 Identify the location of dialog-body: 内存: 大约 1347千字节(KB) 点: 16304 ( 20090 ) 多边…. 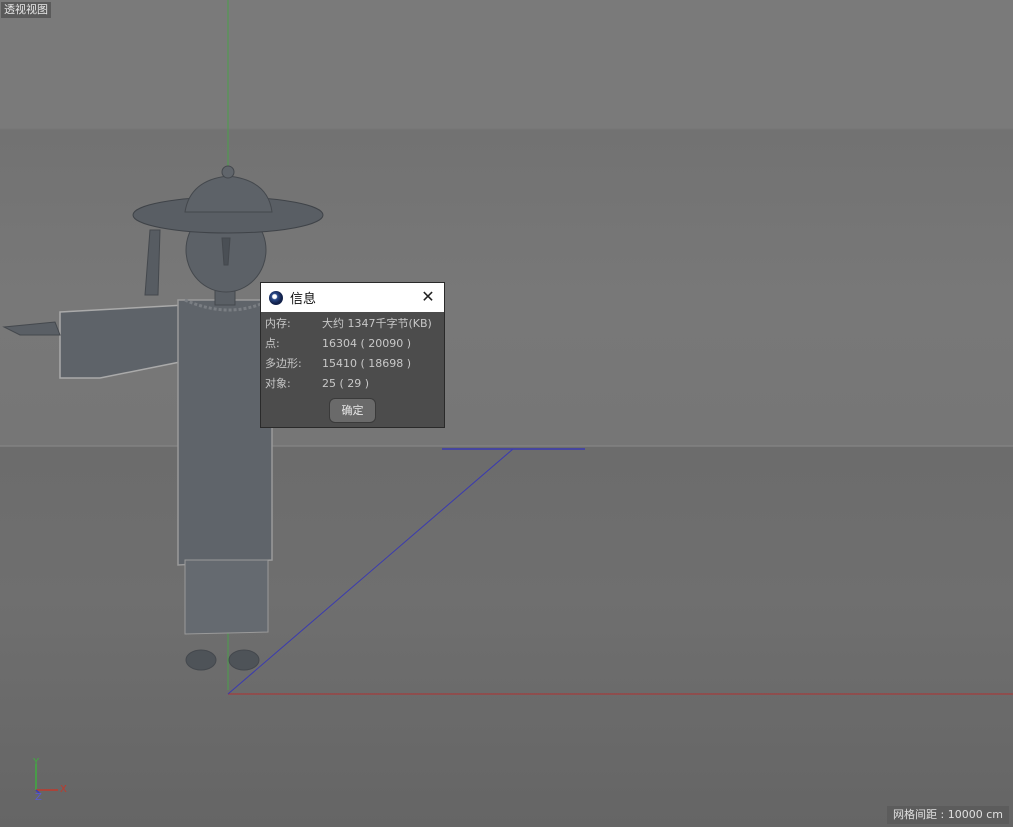
(352, 354).